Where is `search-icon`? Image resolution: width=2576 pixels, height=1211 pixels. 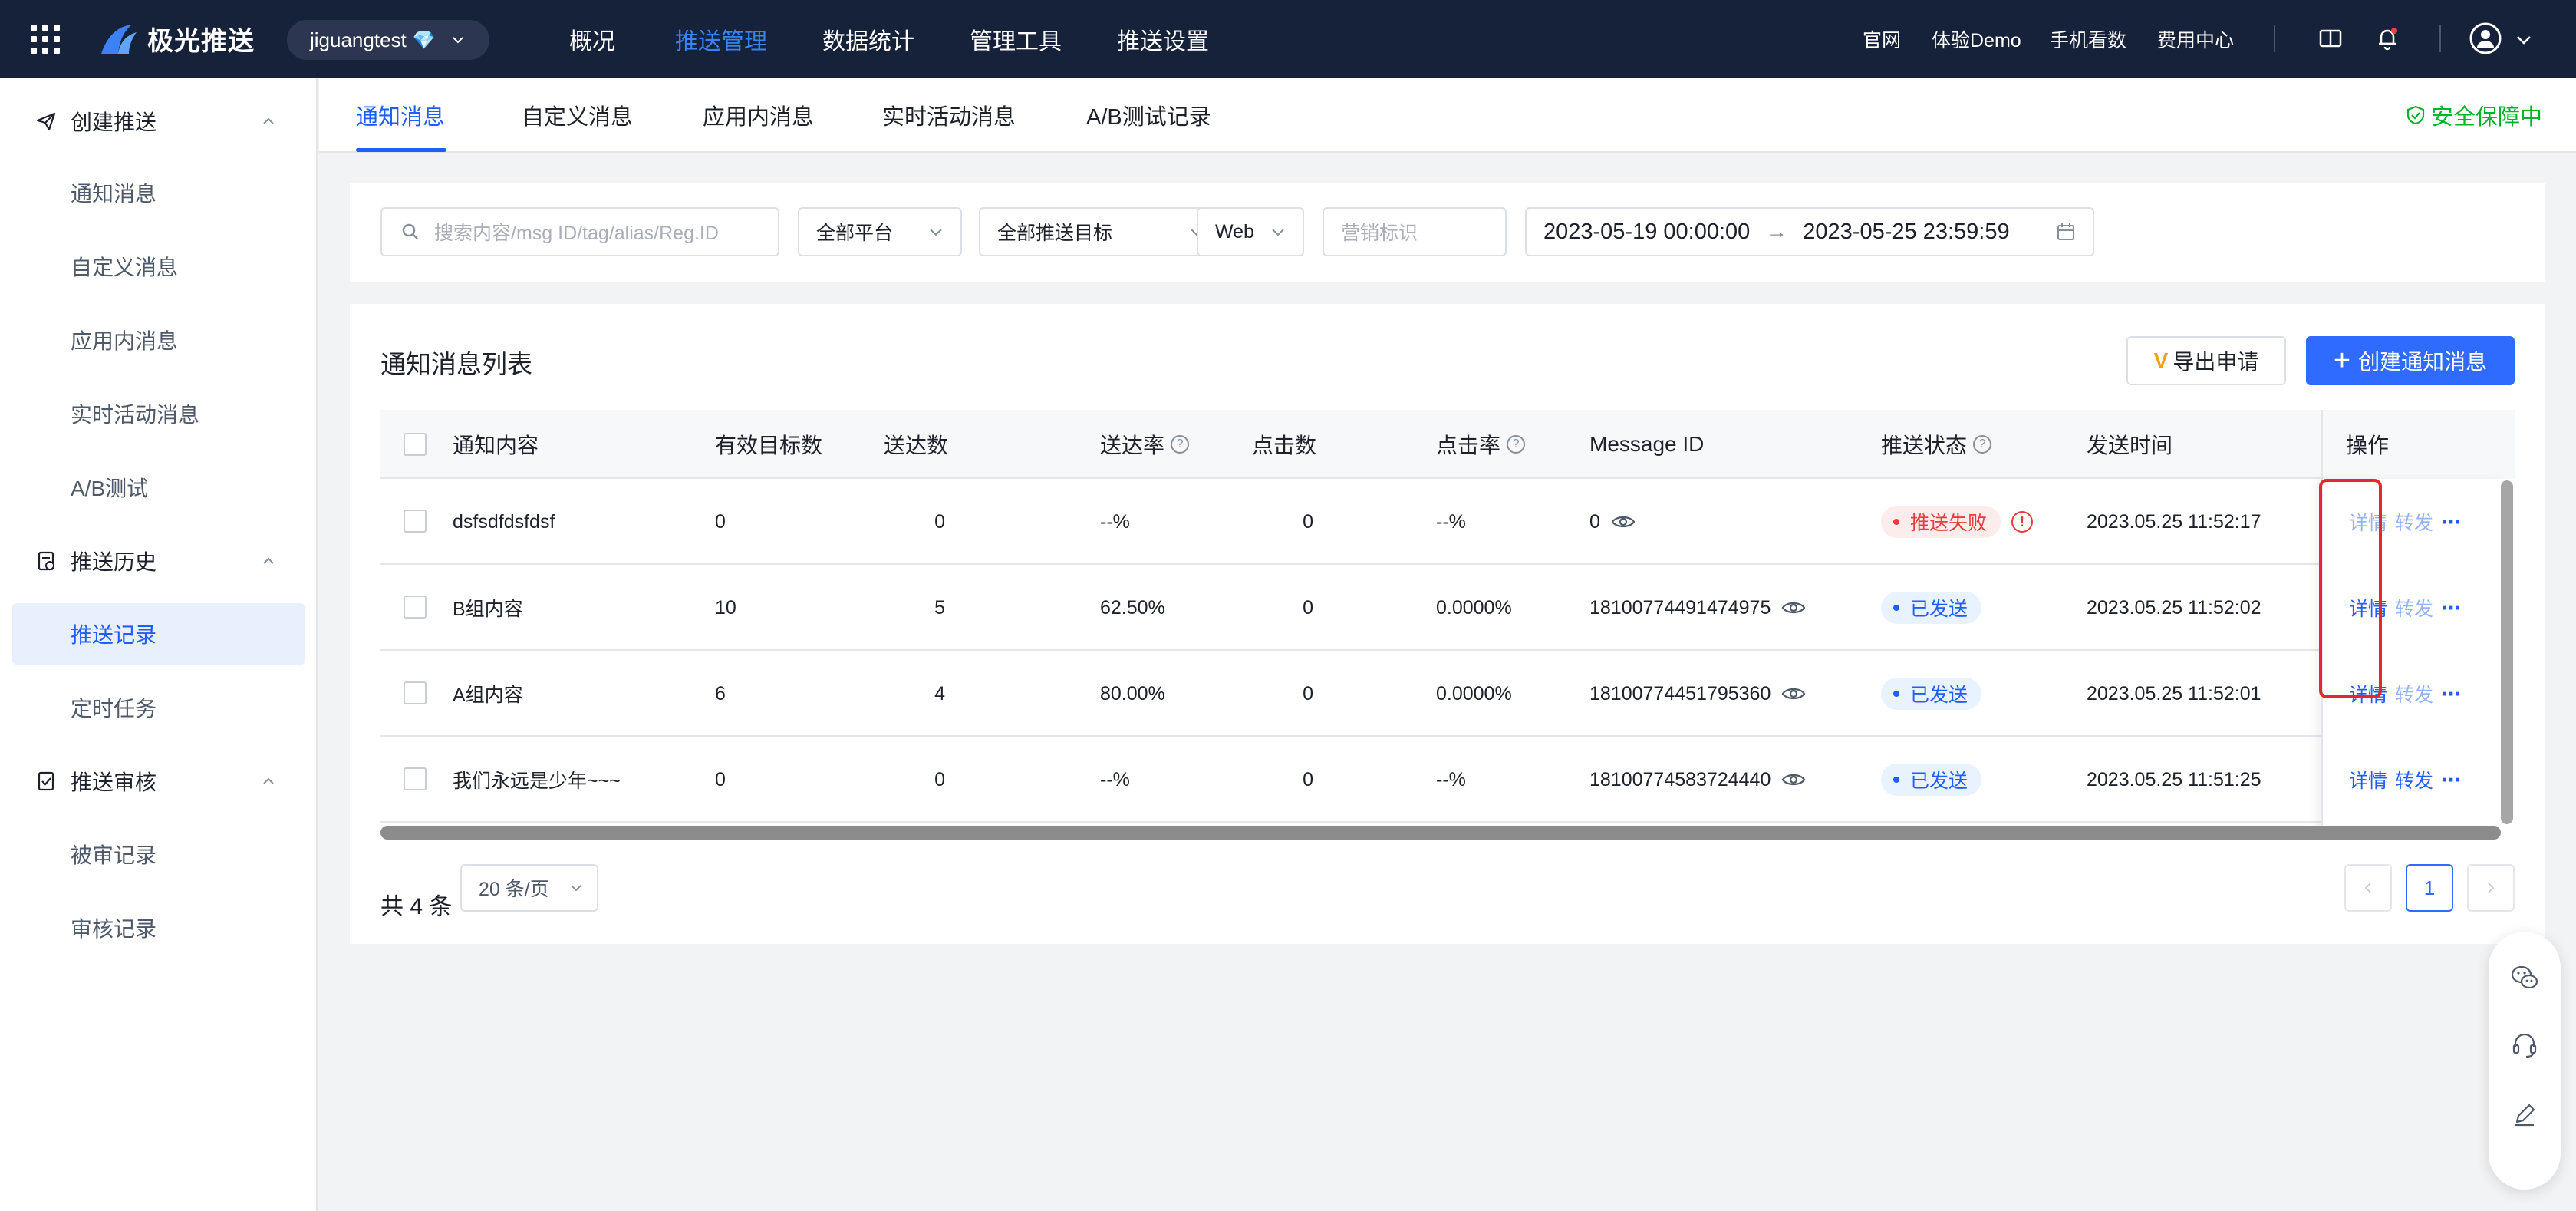
search-icon is located at coordinates (410, 231).